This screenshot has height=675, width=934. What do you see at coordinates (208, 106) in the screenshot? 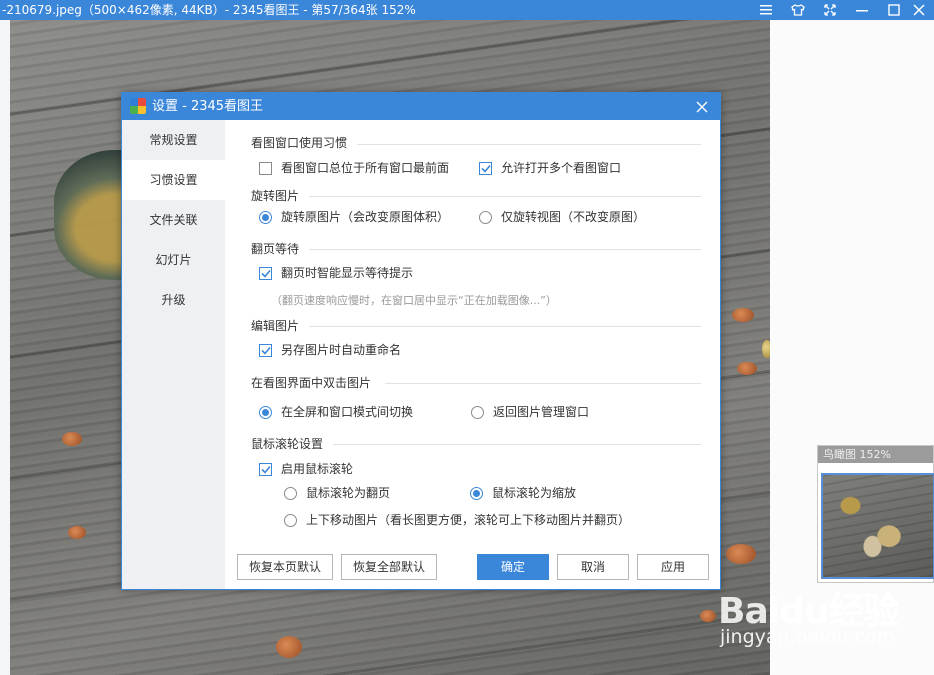
I see `dialog-title: 设置 - 2345看图王` at bounding box center [208, 106].